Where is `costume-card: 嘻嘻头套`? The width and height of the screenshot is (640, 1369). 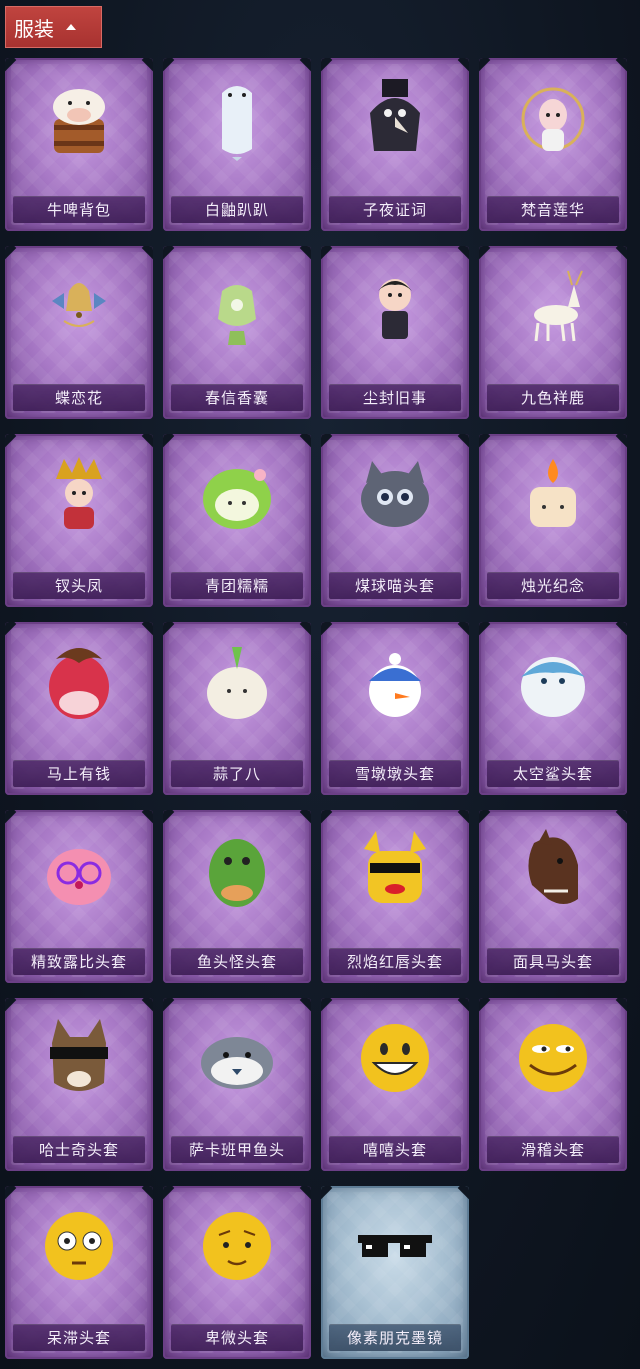
costume-card: 嘻嘻头套 is located at coordinates (395, 1084).